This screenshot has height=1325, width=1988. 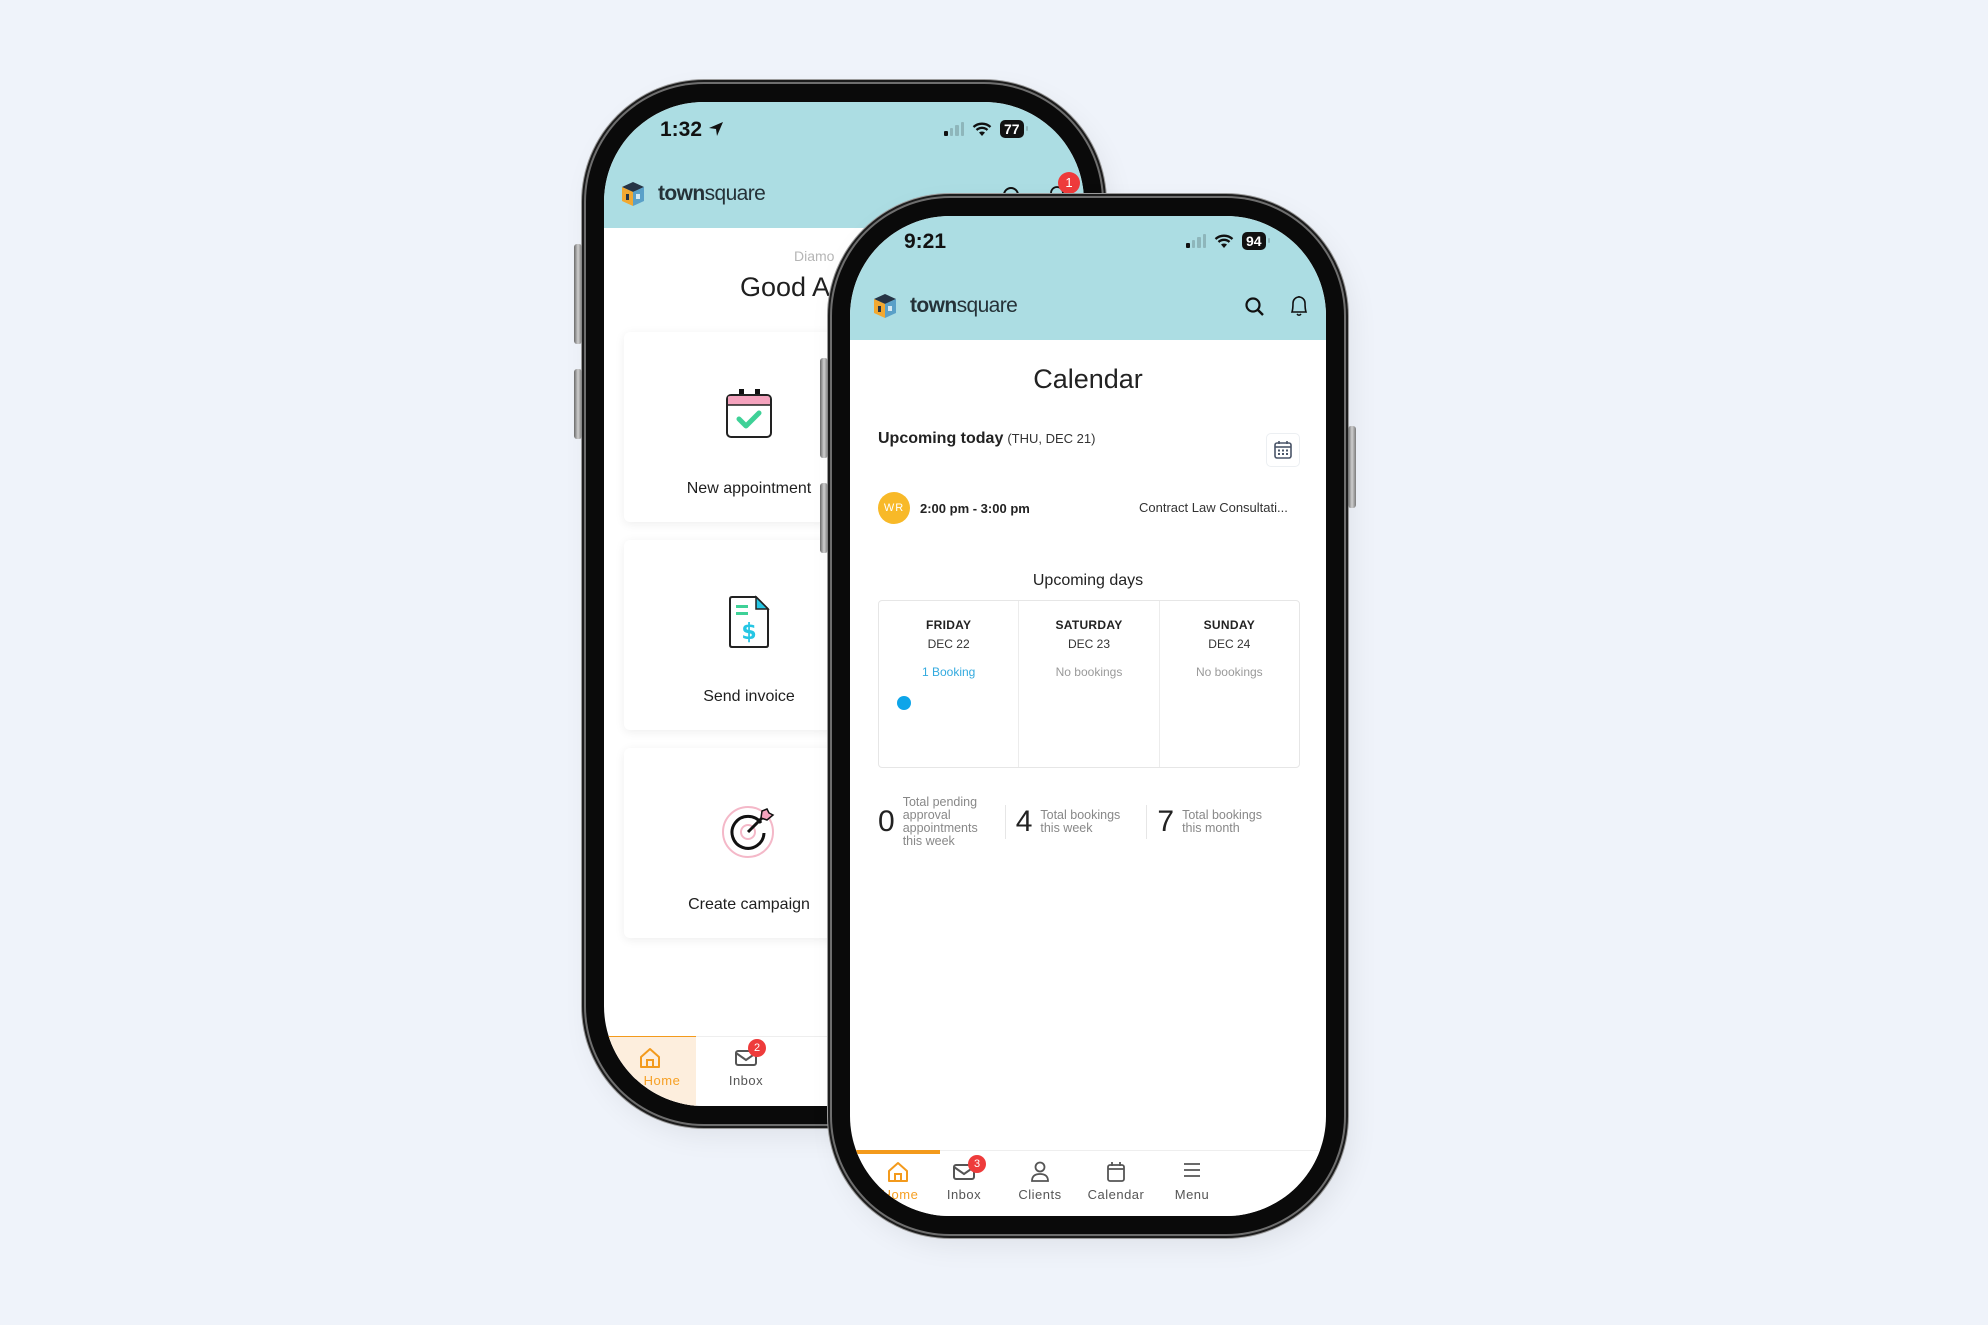 What do you see at coordinates (904, 703) in the screenshot?
I see `booking-dot` at bounding box center [904, 703].